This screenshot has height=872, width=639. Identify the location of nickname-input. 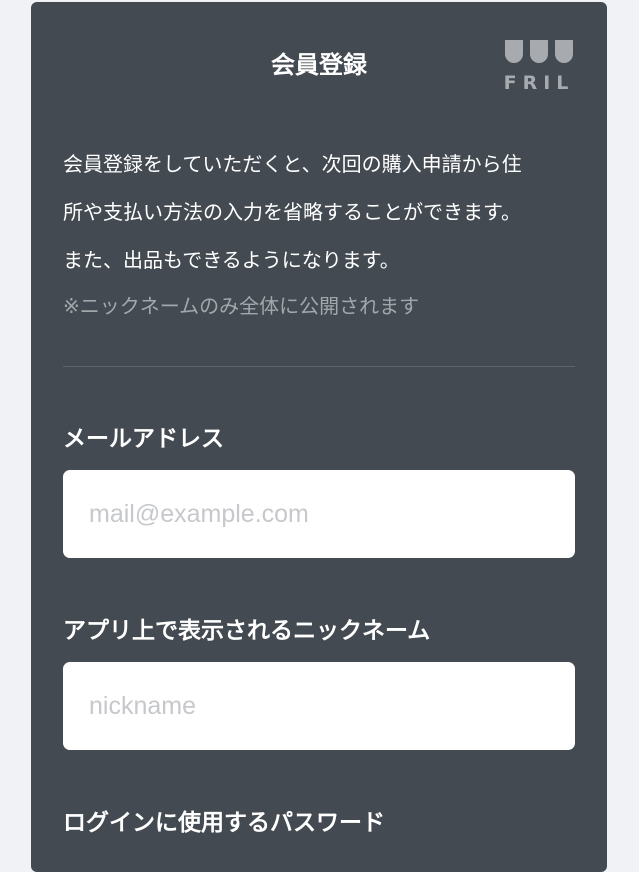
(319, 706).